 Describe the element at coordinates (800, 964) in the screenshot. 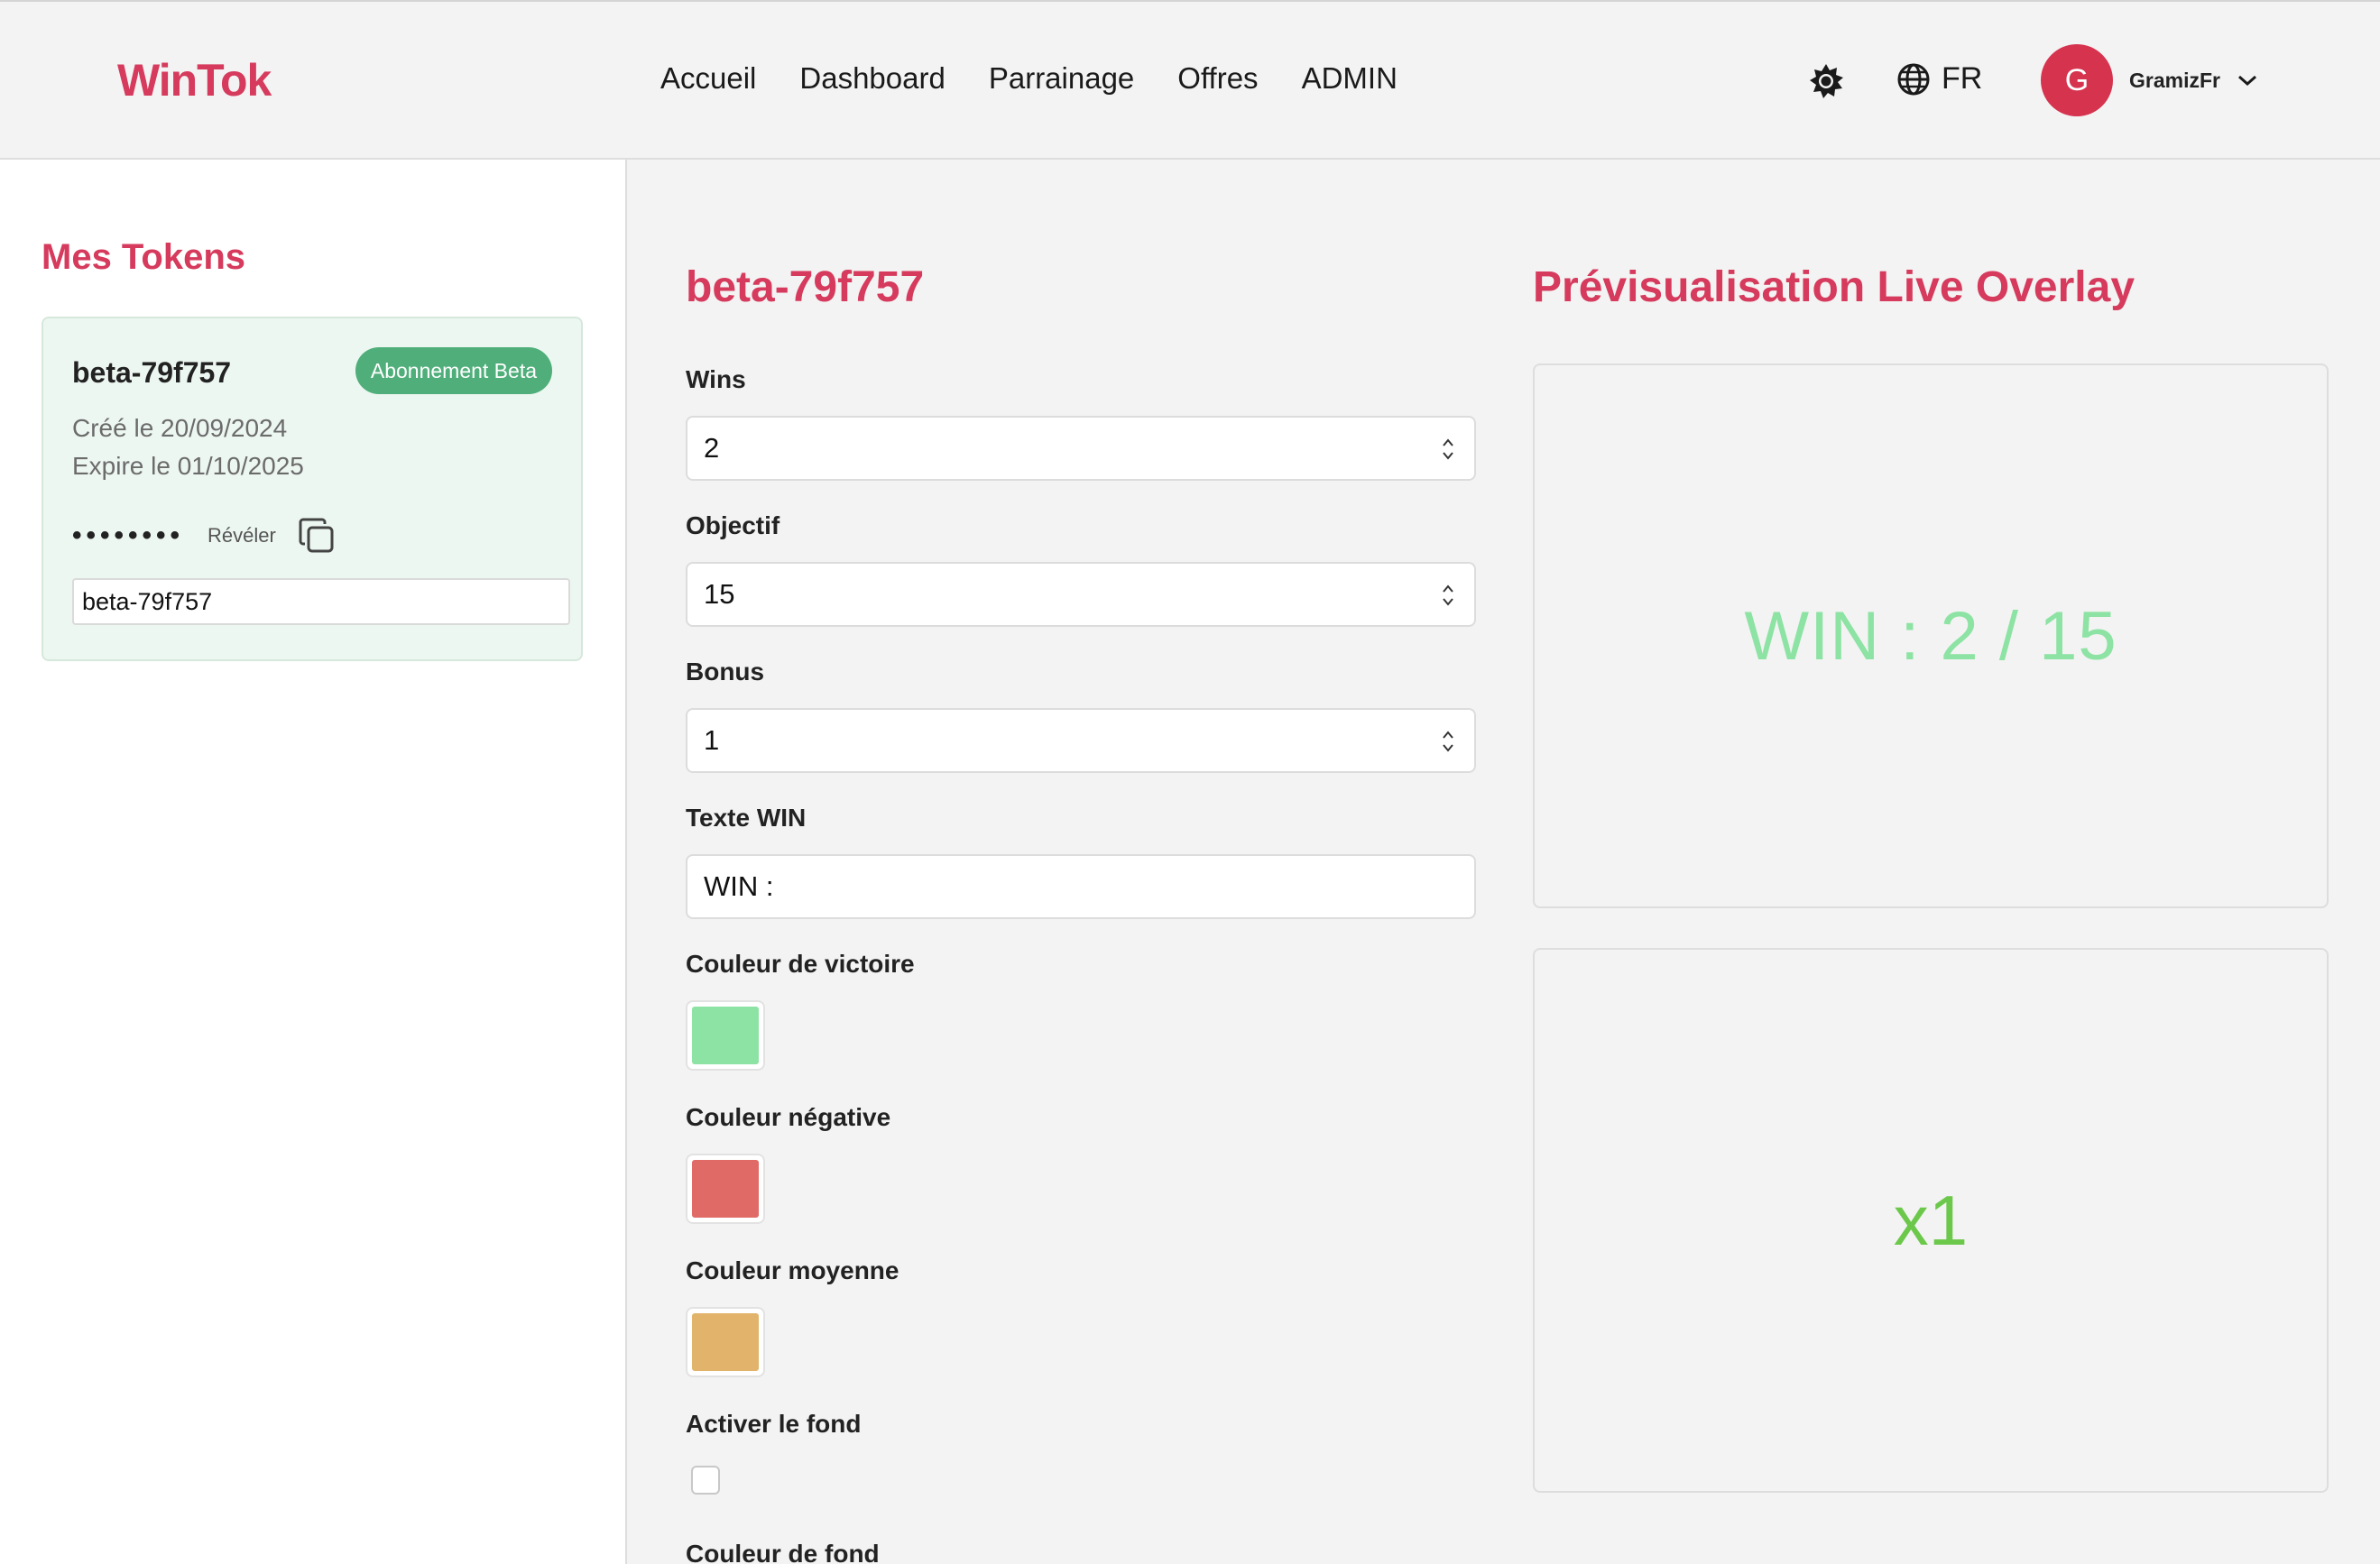

I see `victory-color-label: Couleur de victoire` at that location.